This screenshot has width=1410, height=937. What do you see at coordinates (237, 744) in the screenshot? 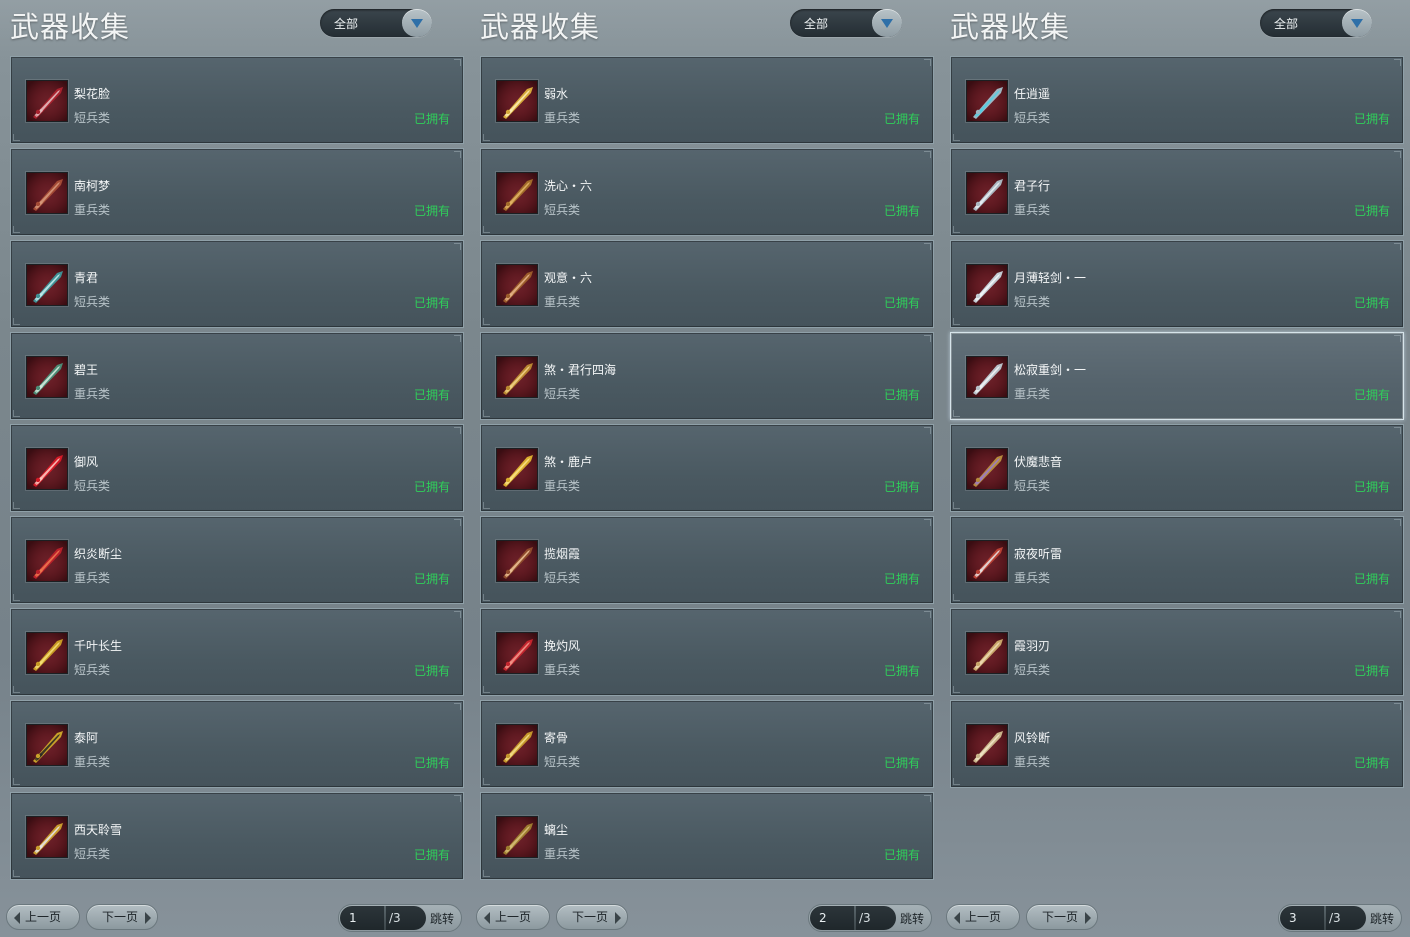
I see `weapon-list-item: 泰阿 重兵类 已拥有` at bounding box center [237, 744].